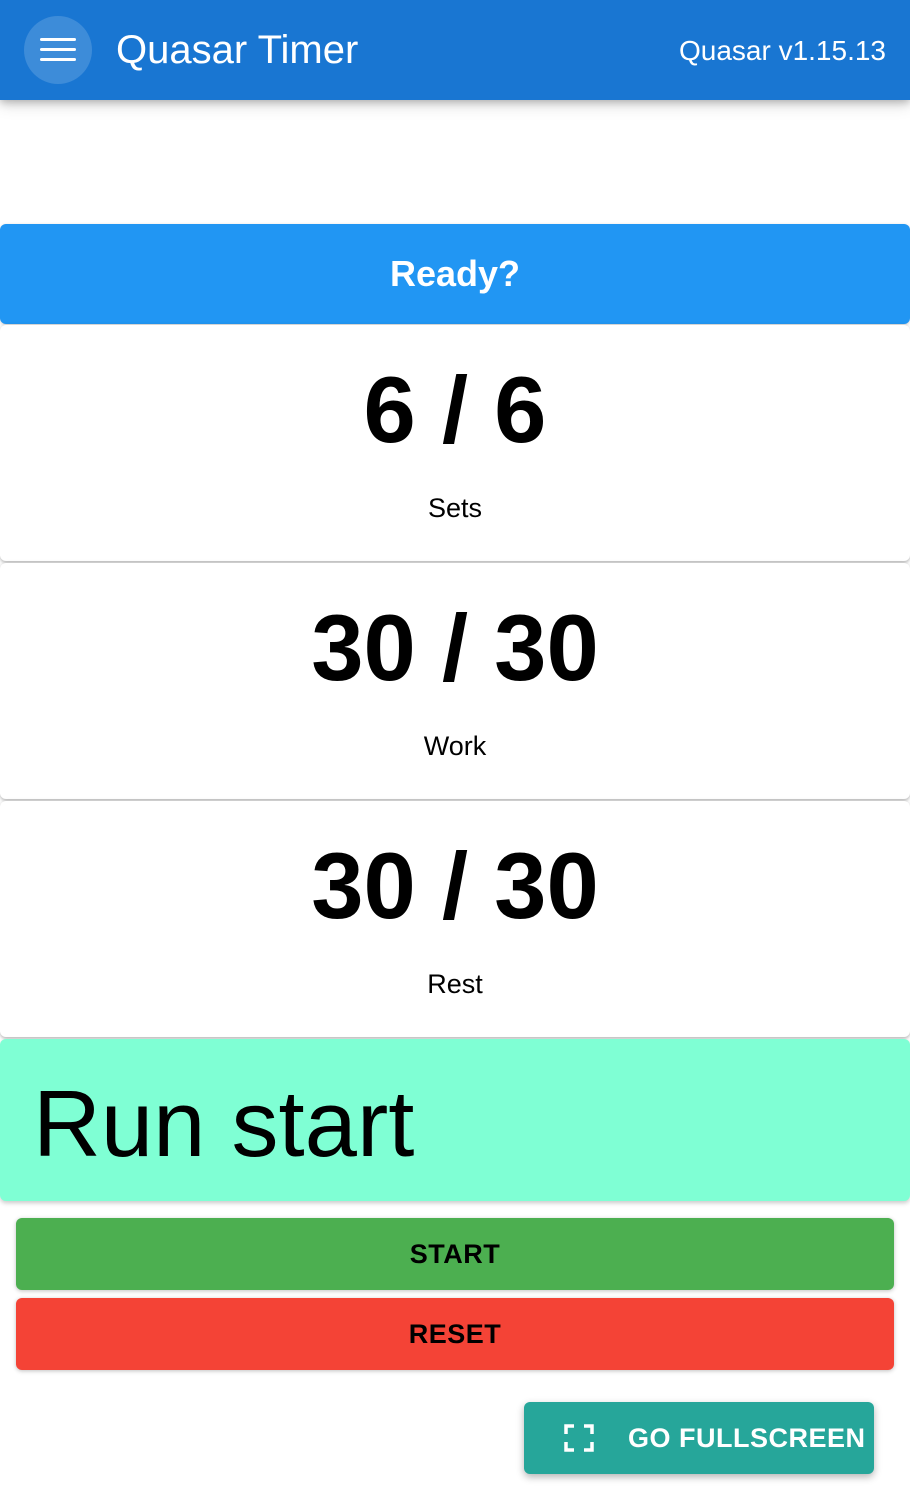 This screenshot has height=1510, width=910. Describe the element at coordinates (224, 1123) in the screenshot. I see `message-text: Run start` at that location.